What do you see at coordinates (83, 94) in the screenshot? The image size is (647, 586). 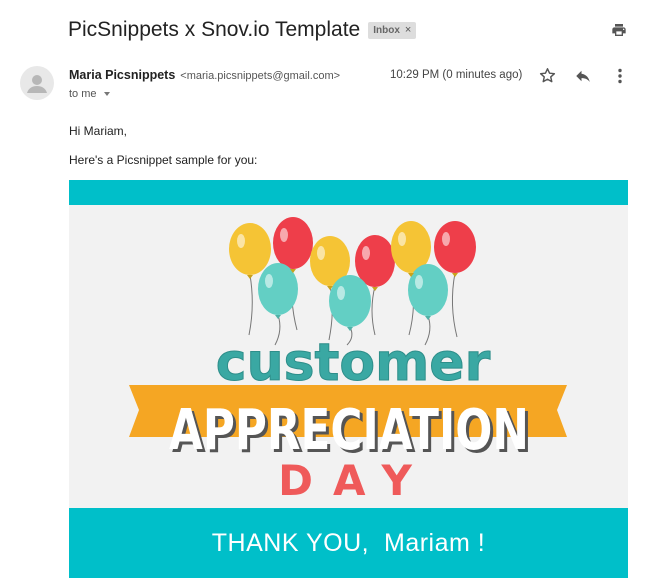 I see `recipient-text: to me` at bounding box center [83, 94].